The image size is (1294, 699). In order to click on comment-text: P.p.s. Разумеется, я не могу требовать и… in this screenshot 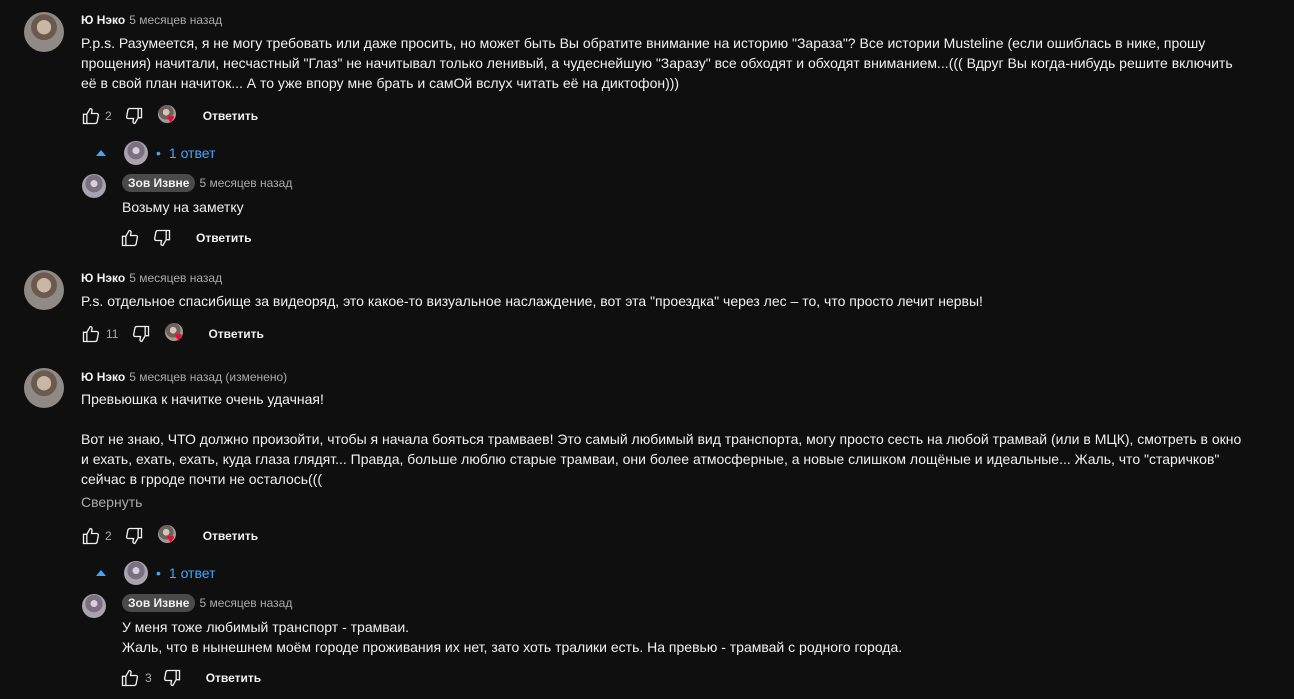, I will do `click(659, 63)`.